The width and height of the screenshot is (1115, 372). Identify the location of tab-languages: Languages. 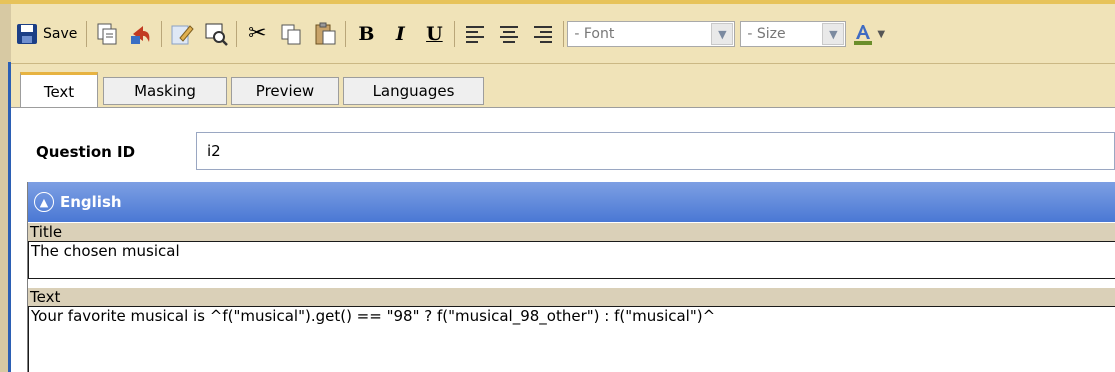
(413, 91).